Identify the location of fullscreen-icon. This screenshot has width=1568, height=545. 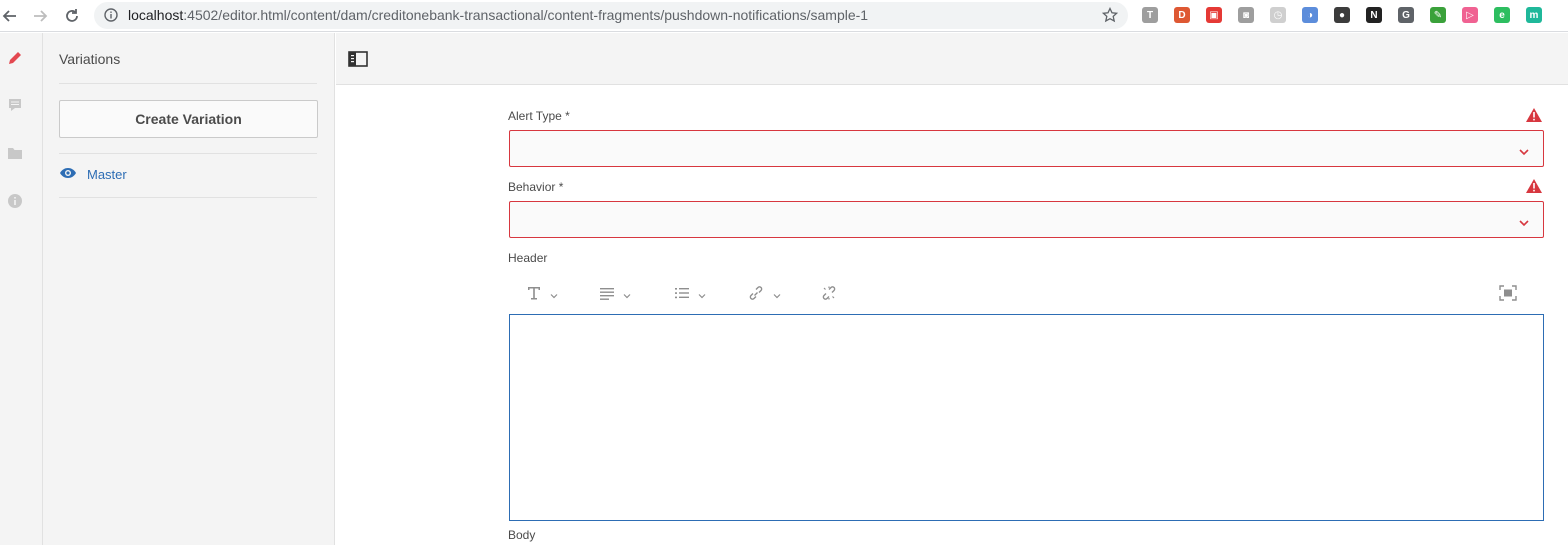
(1508, 294).